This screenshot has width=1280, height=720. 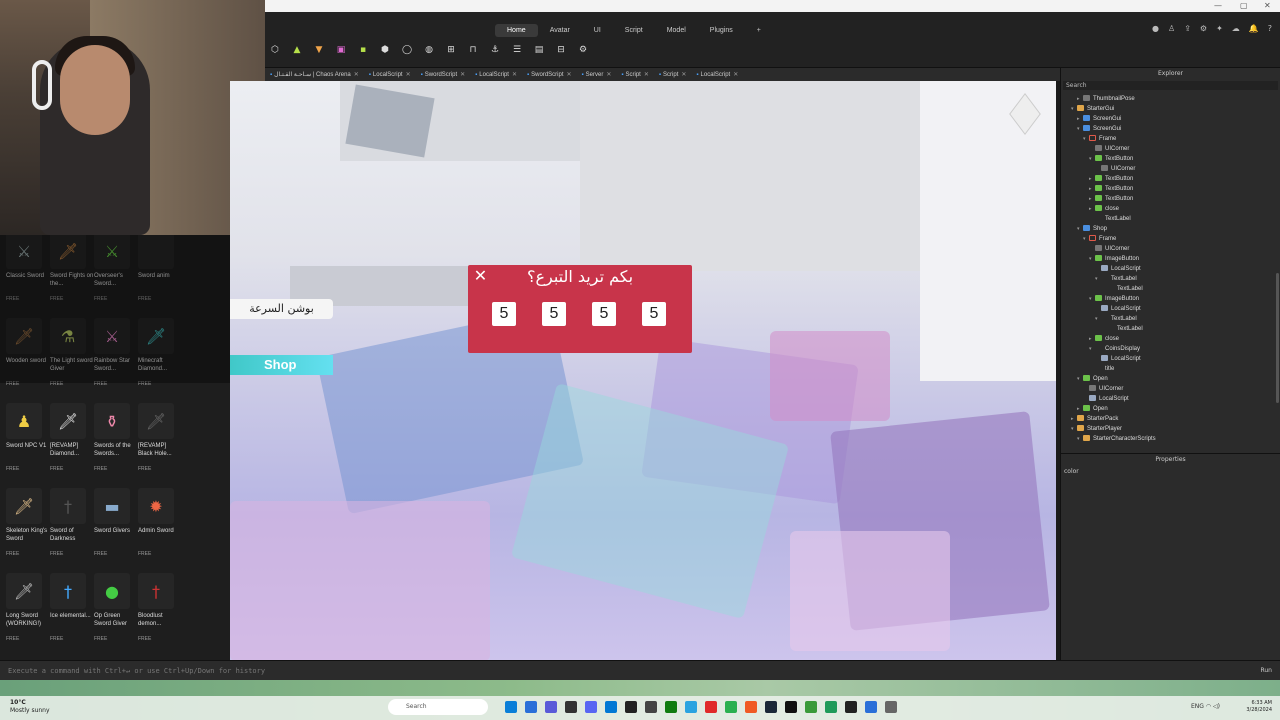 What do you see at coordinates (1244, 6) in the screenshot?
I see `maximize-icon: ▢` at bounding box center [1244, 6].